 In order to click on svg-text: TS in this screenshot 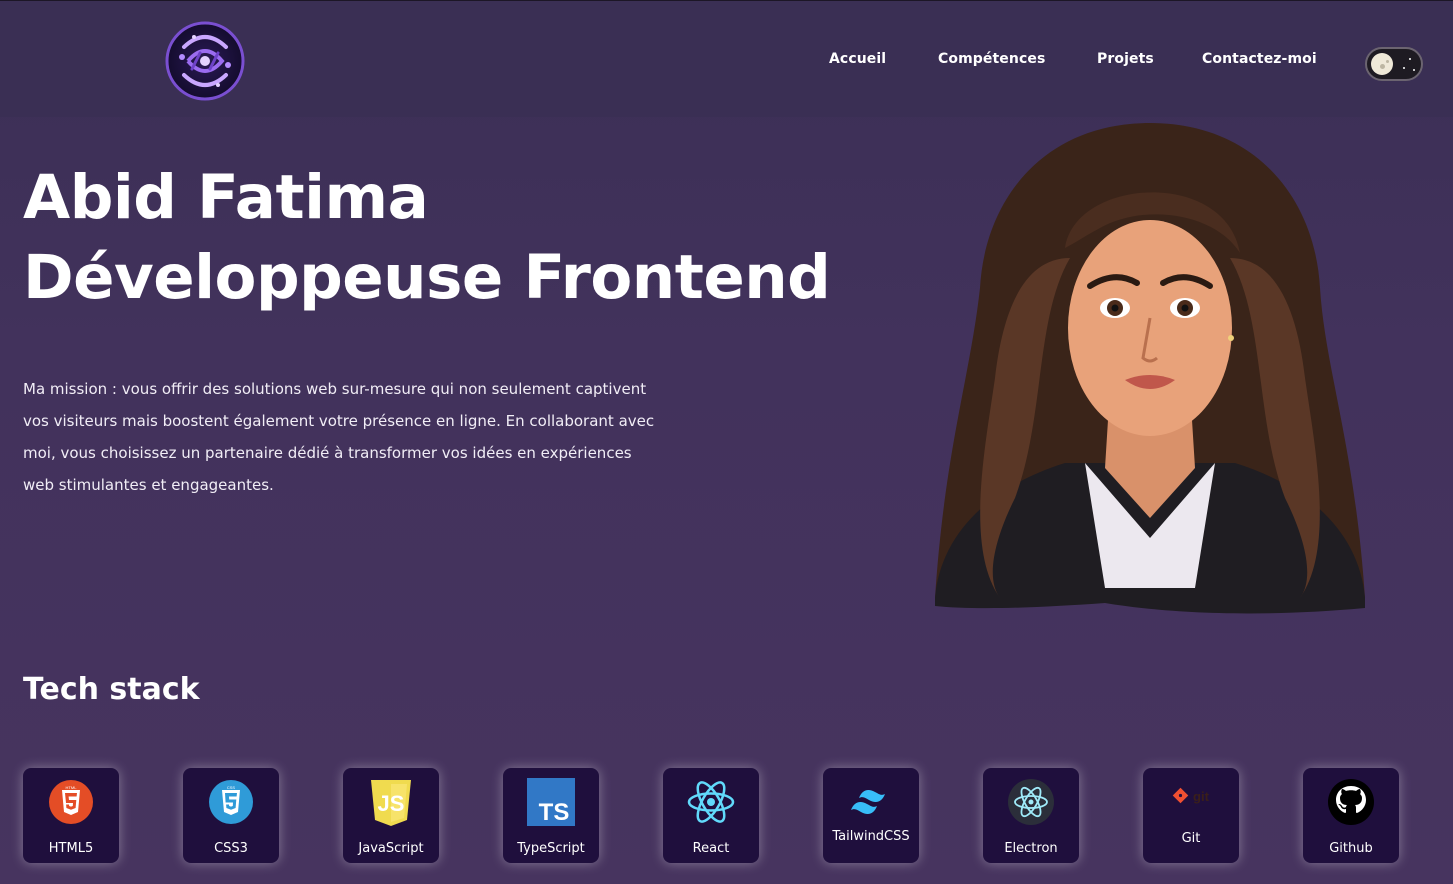, I will do `click(554, 812)`.